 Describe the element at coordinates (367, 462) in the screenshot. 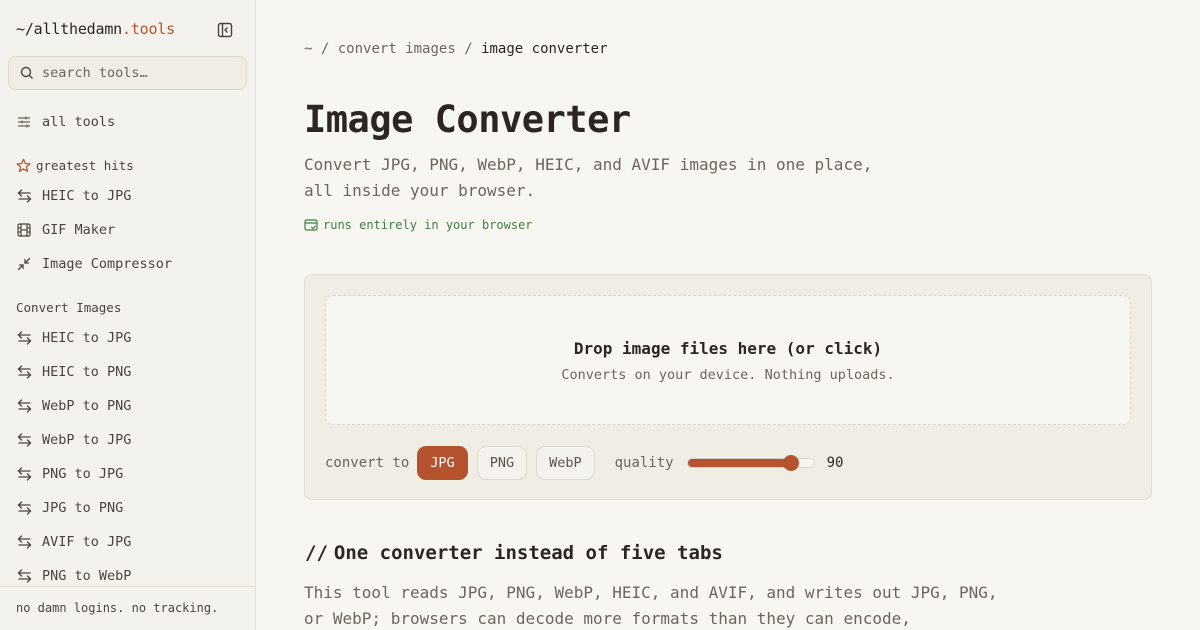

I see `convert-to-label: convert to` at that location.